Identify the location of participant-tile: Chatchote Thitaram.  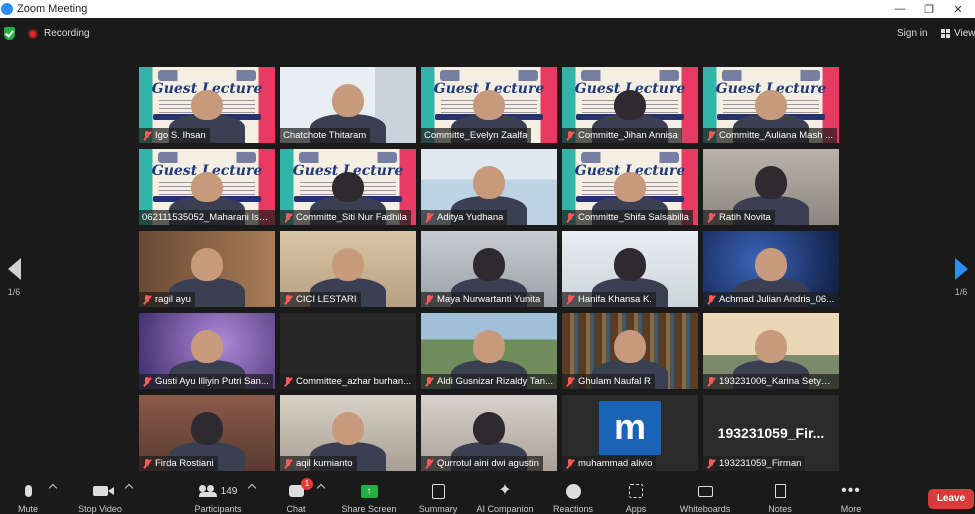
(348, 105).